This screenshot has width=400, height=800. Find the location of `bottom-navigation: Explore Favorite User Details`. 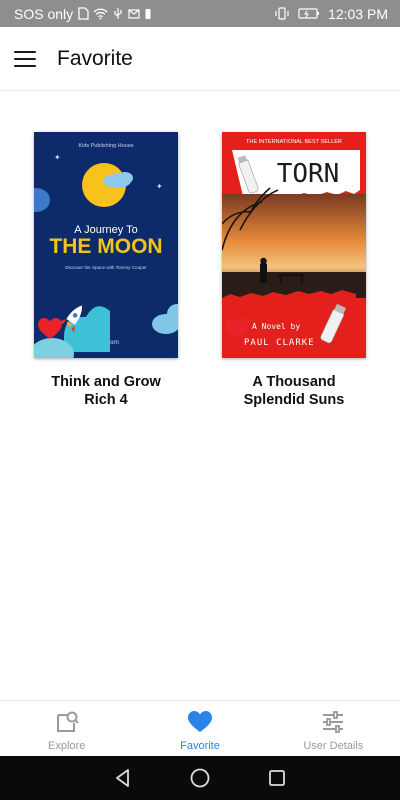

bottom-navigation: Explore Favorite User Details is located at coordinates (200, 728).